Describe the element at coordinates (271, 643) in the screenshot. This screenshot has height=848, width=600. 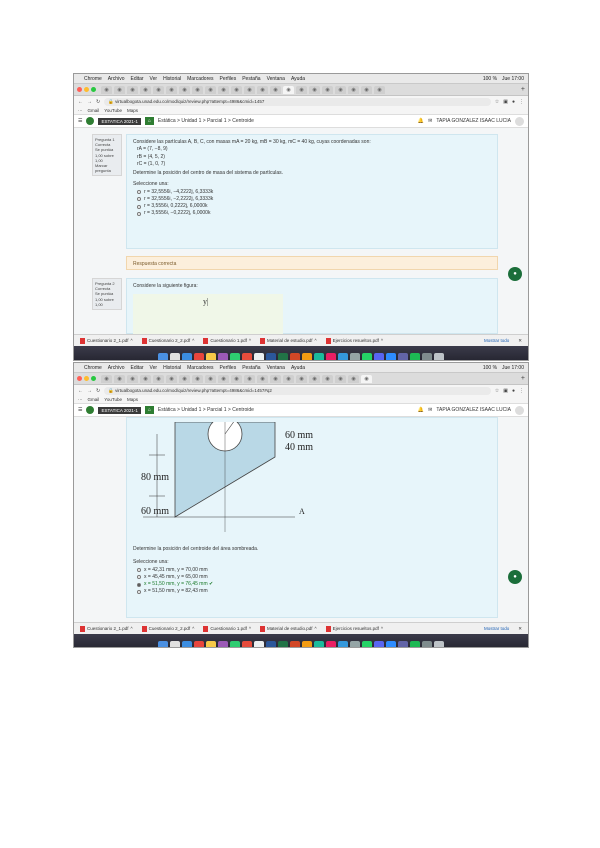
I see `word-icon` at that location.